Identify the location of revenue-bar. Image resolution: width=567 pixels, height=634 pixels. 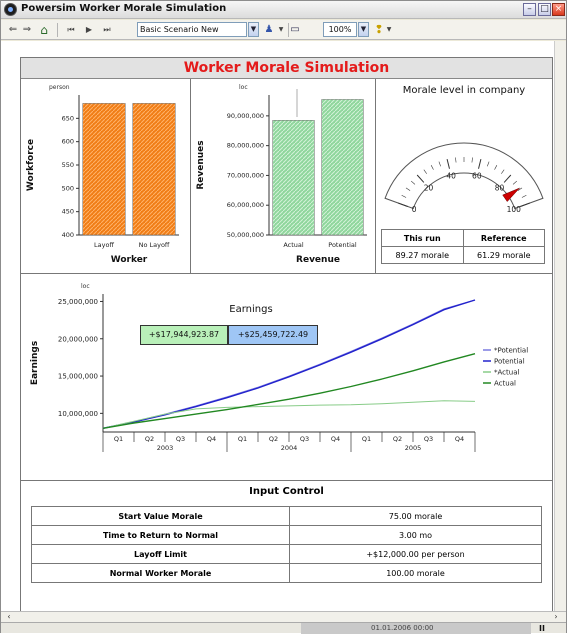
(293, 178).